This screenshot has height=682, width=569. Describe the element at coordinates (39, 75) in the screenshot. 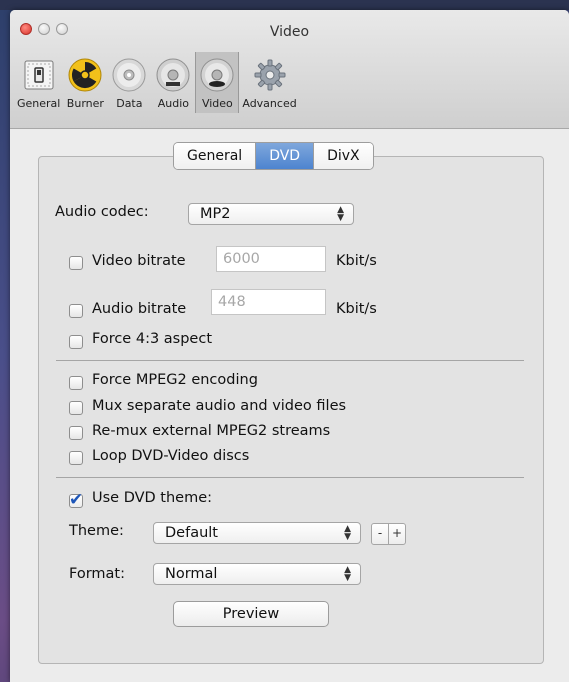

I see `switch-icon` at that location.